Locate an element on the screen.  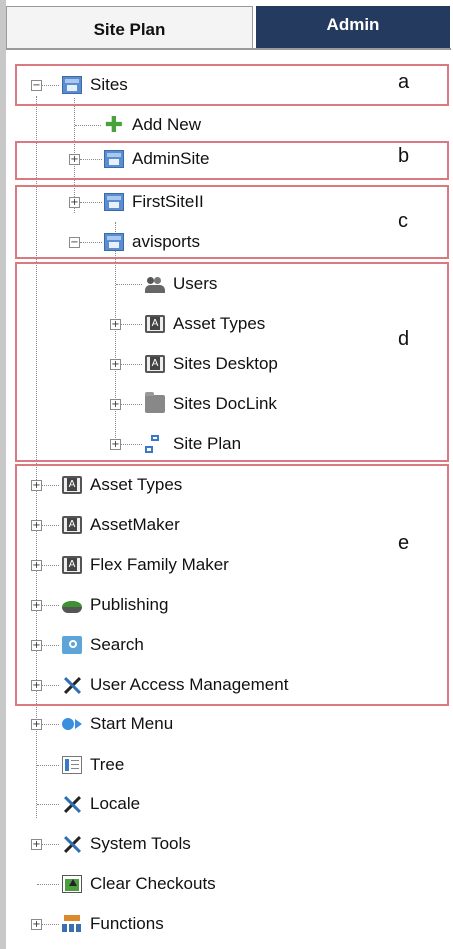
tree-node-system-tools: System Tools is located at coordinates (126, 844).